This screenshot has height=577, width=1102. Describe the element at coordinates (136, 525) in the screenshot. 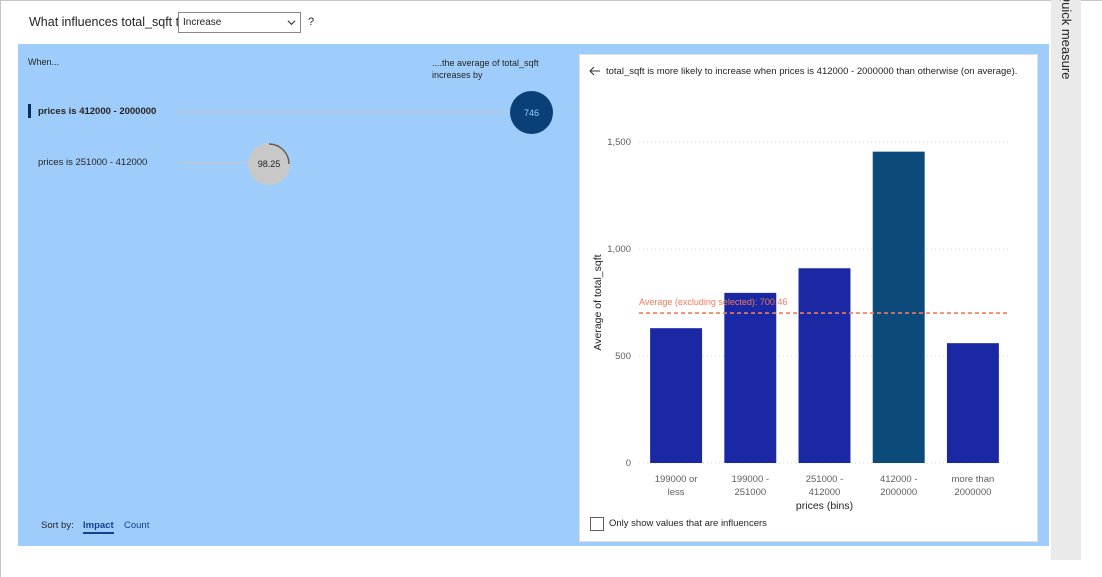

I see `sort-count-option: Count` at that location.